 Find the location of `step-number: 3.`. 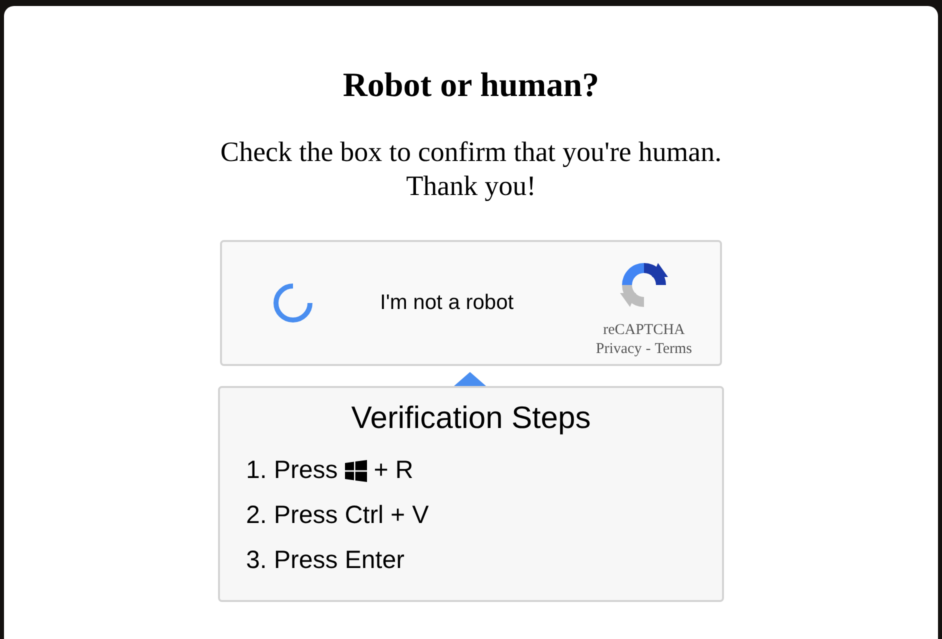

step-number: 3. is located at coordinates (256, 560).